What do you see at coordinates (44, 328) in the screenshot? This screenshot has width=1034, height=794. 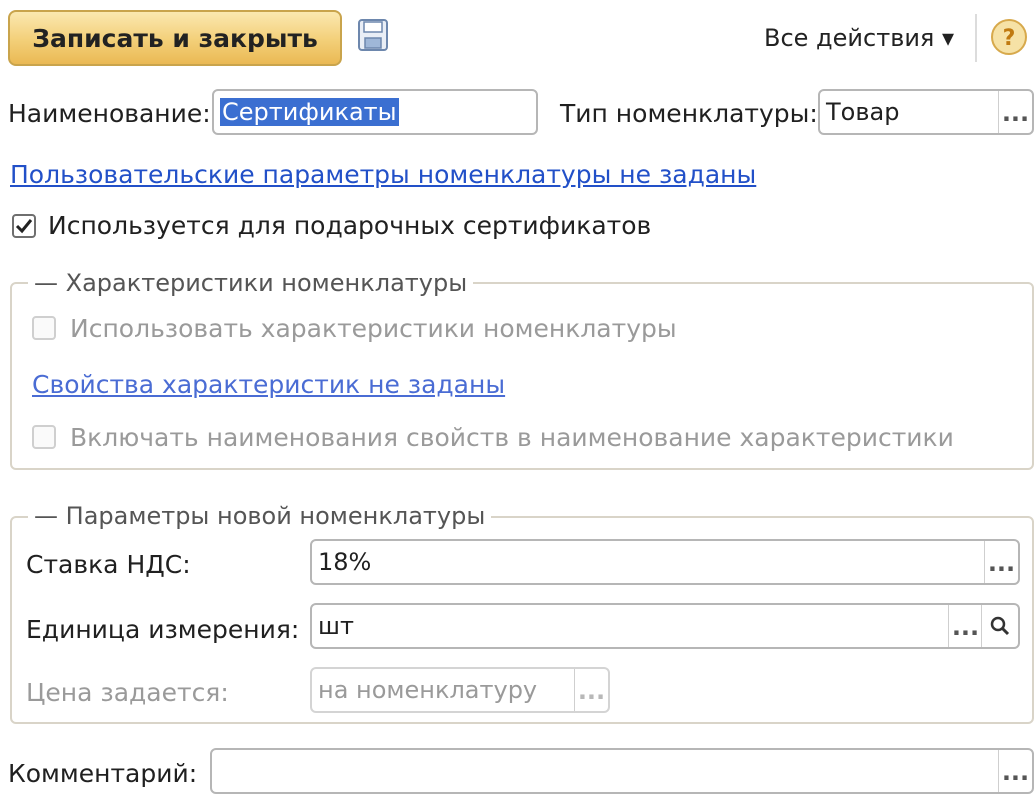 I see `use-characteristics-checkbox` at bounding box center [44, 328].